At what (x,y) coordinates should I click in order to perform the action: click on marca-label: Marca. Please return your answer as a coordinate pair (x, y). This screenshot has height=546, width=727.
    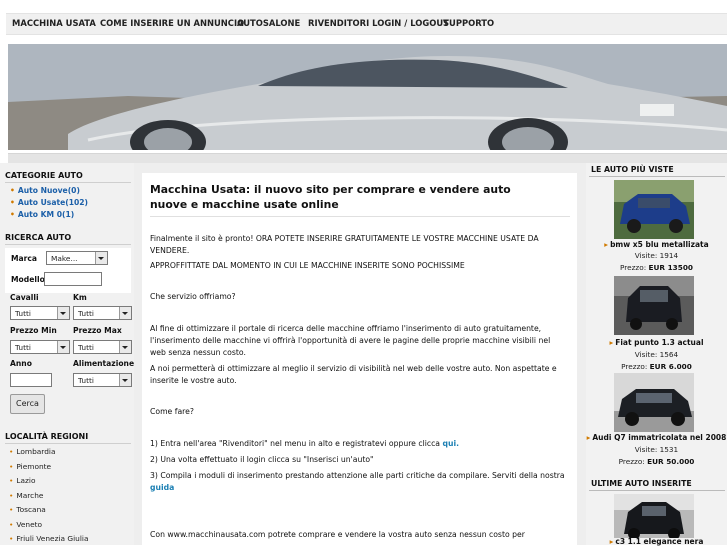
    Looking at the image, I should click on (24, 258).